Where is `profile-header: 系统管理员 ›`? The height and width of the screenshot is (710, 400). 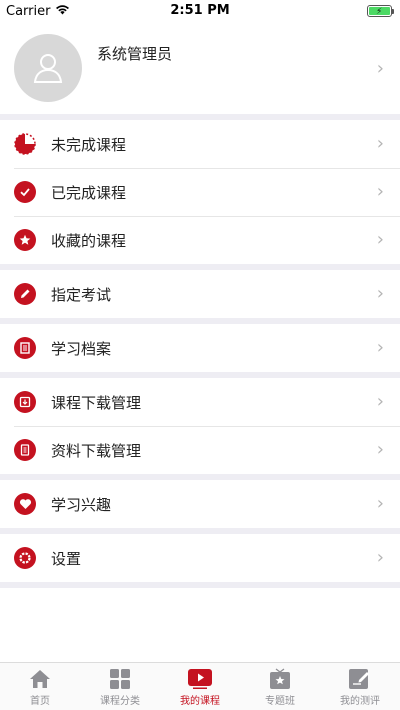 profile-header: 系统管理员 › is located at coordinates (200, 68).